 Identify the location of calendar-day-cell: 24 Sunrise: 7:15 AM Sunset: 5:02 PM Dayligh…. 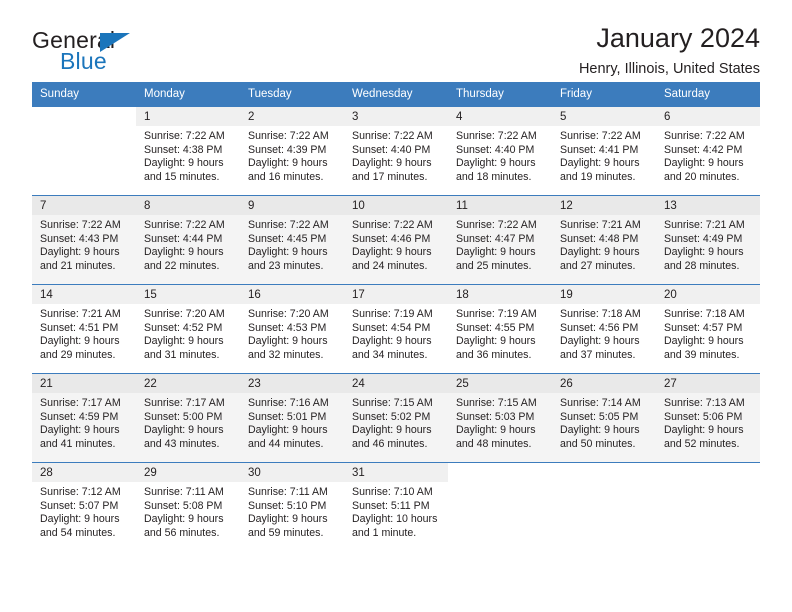
(396, 418).